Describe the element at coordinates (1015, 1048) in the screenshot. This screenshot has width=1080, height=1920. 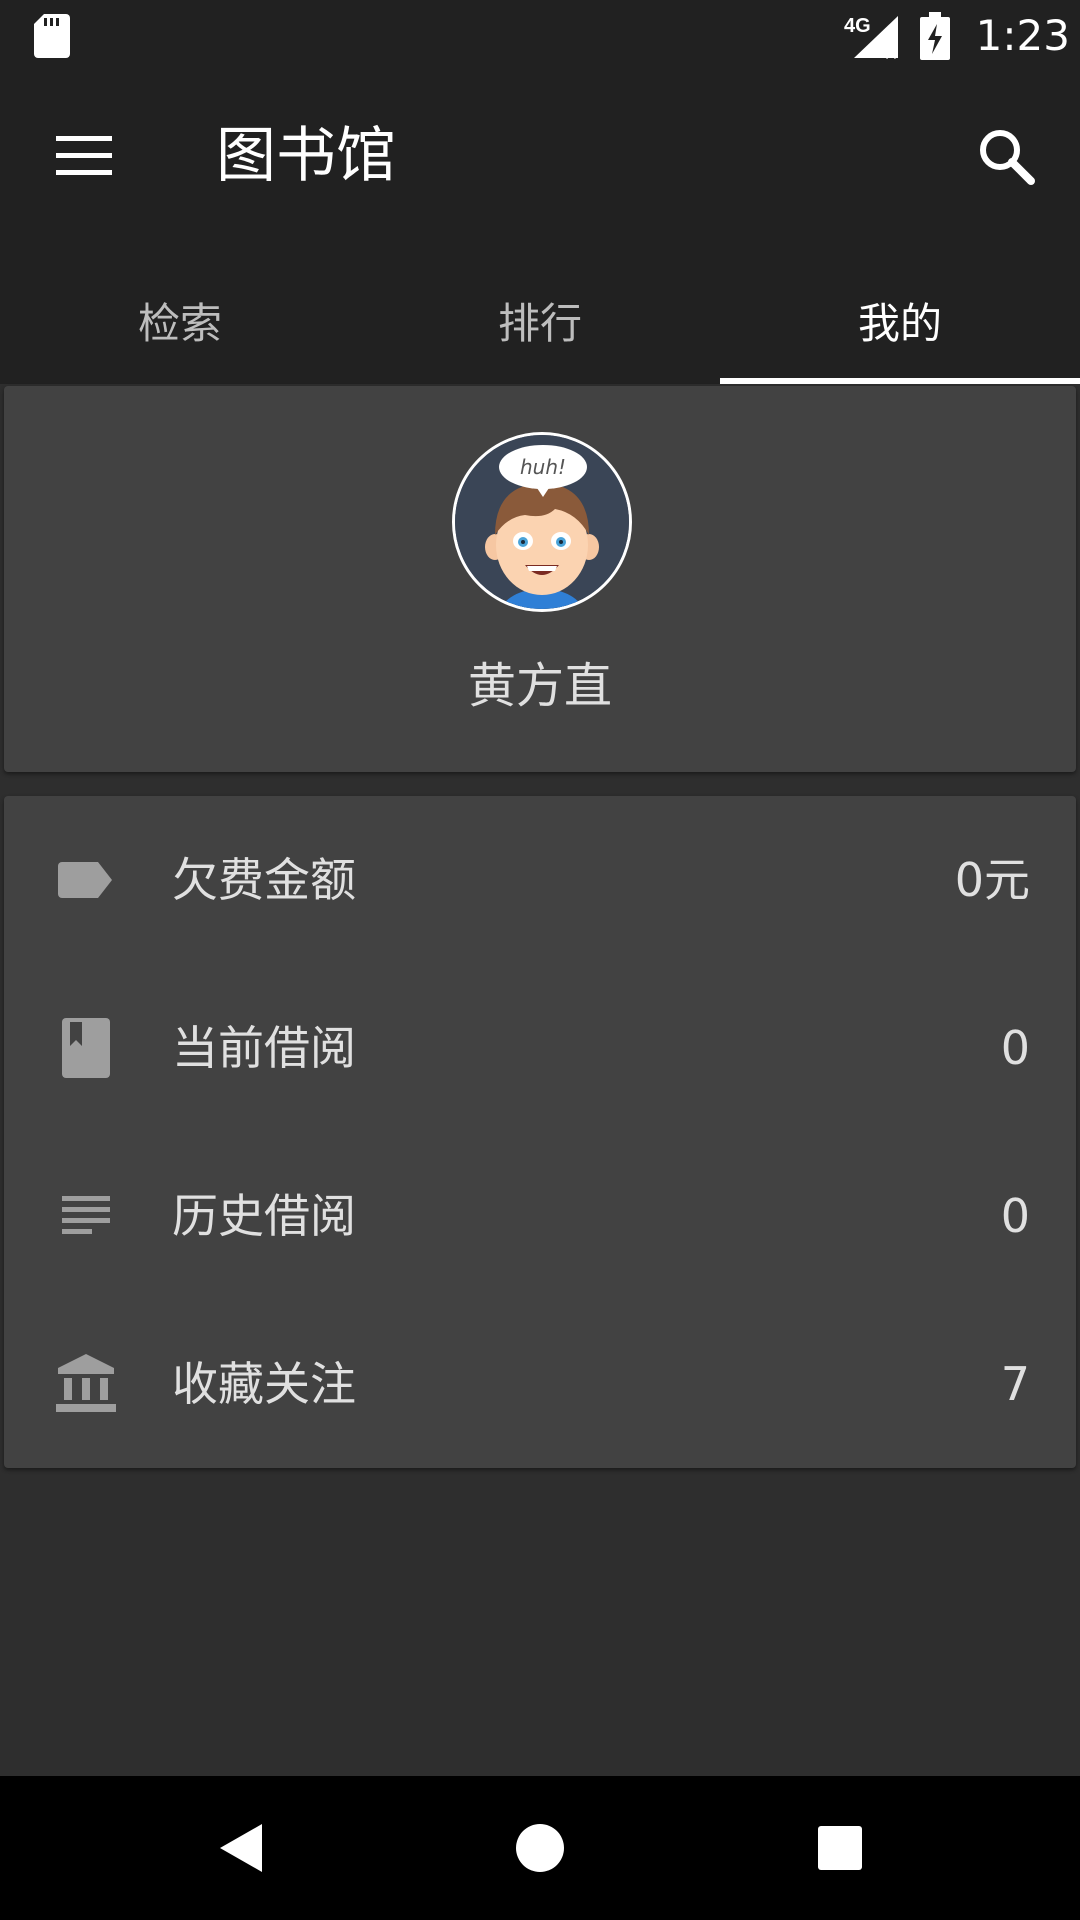
I see `current-borrow-value: 0` at that location.